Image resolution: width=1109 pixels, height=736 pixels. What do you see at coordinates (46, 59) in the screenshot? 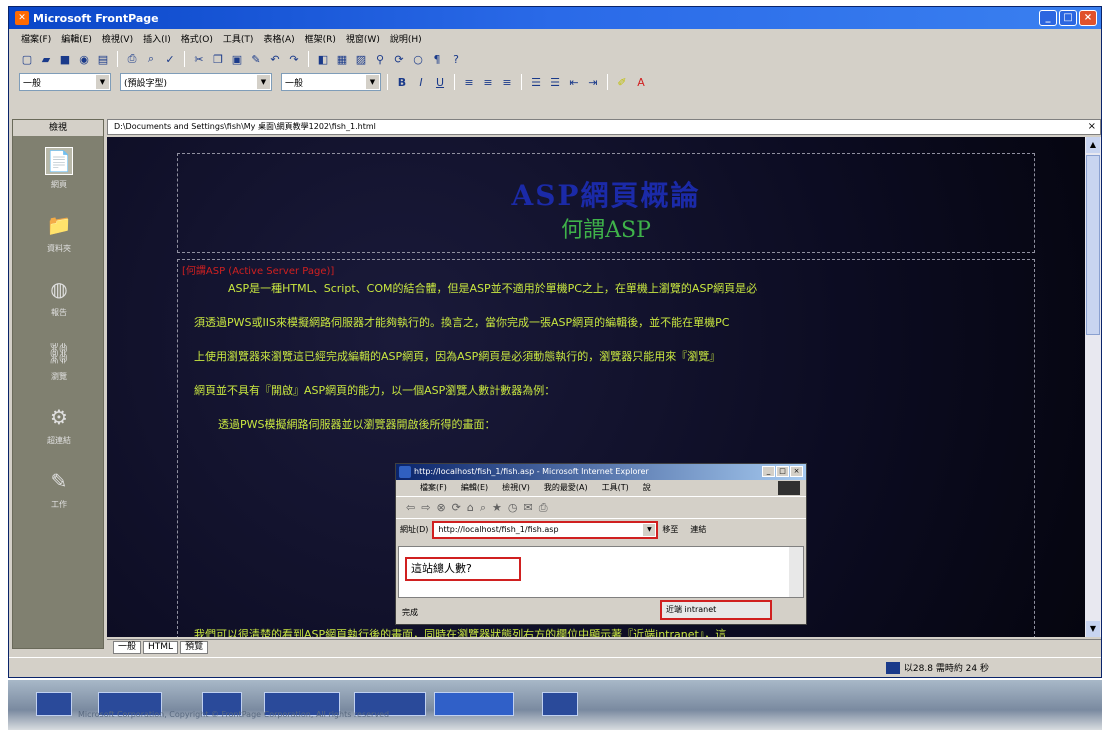
I see `open-icon: ▰` at bounding box center [46, 59].